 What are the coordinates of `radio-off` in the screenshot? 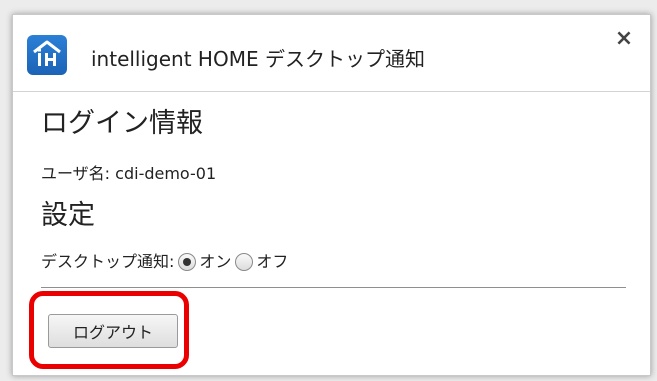 It's located at (244, 262).